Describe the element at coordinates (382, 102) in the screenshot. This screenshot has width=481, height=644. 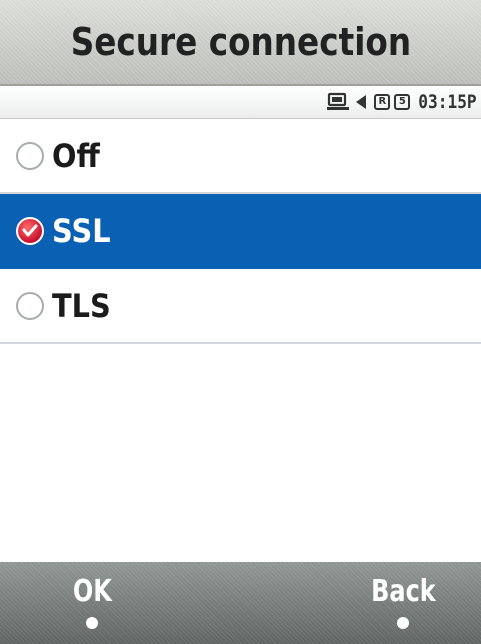
I see `r-box-icon: R` at that location.